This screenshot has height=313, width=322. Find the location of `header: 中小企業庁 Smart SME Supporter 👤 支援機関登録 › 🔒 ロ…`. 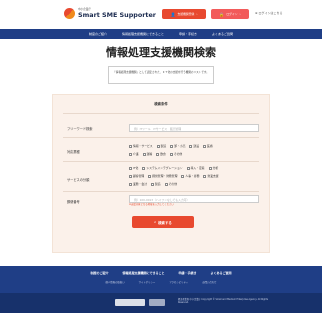

header: 中小企業庁 Smart SME Supporter 👤 支援機関登録 › 🔒 ロ… is located at coordinates (161, 13).